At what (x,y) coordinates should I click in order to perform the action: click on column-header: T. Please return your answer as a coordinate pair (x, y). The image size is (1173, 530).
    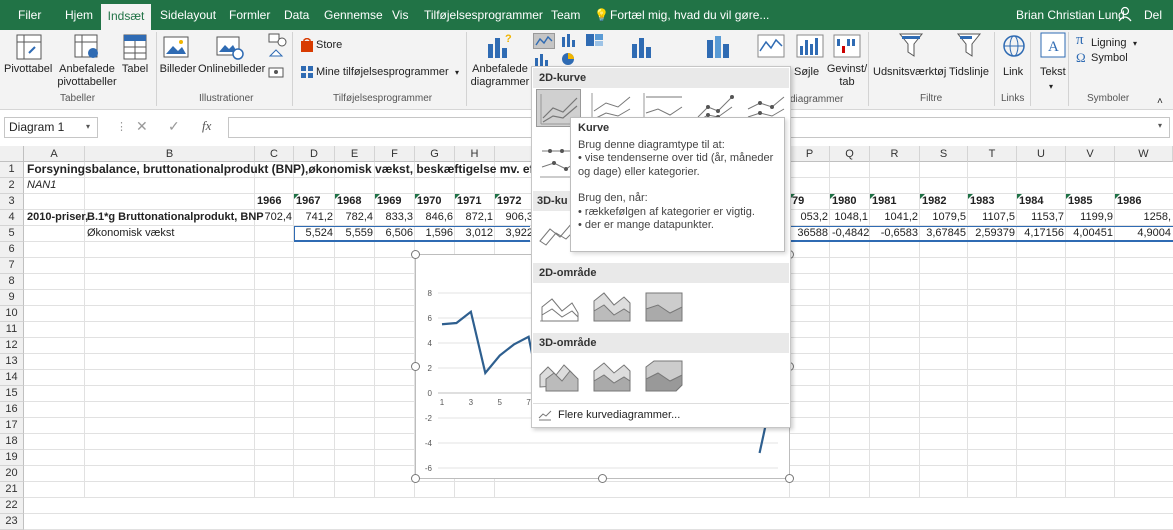
    Looking at the image, I should click on (992, 154).